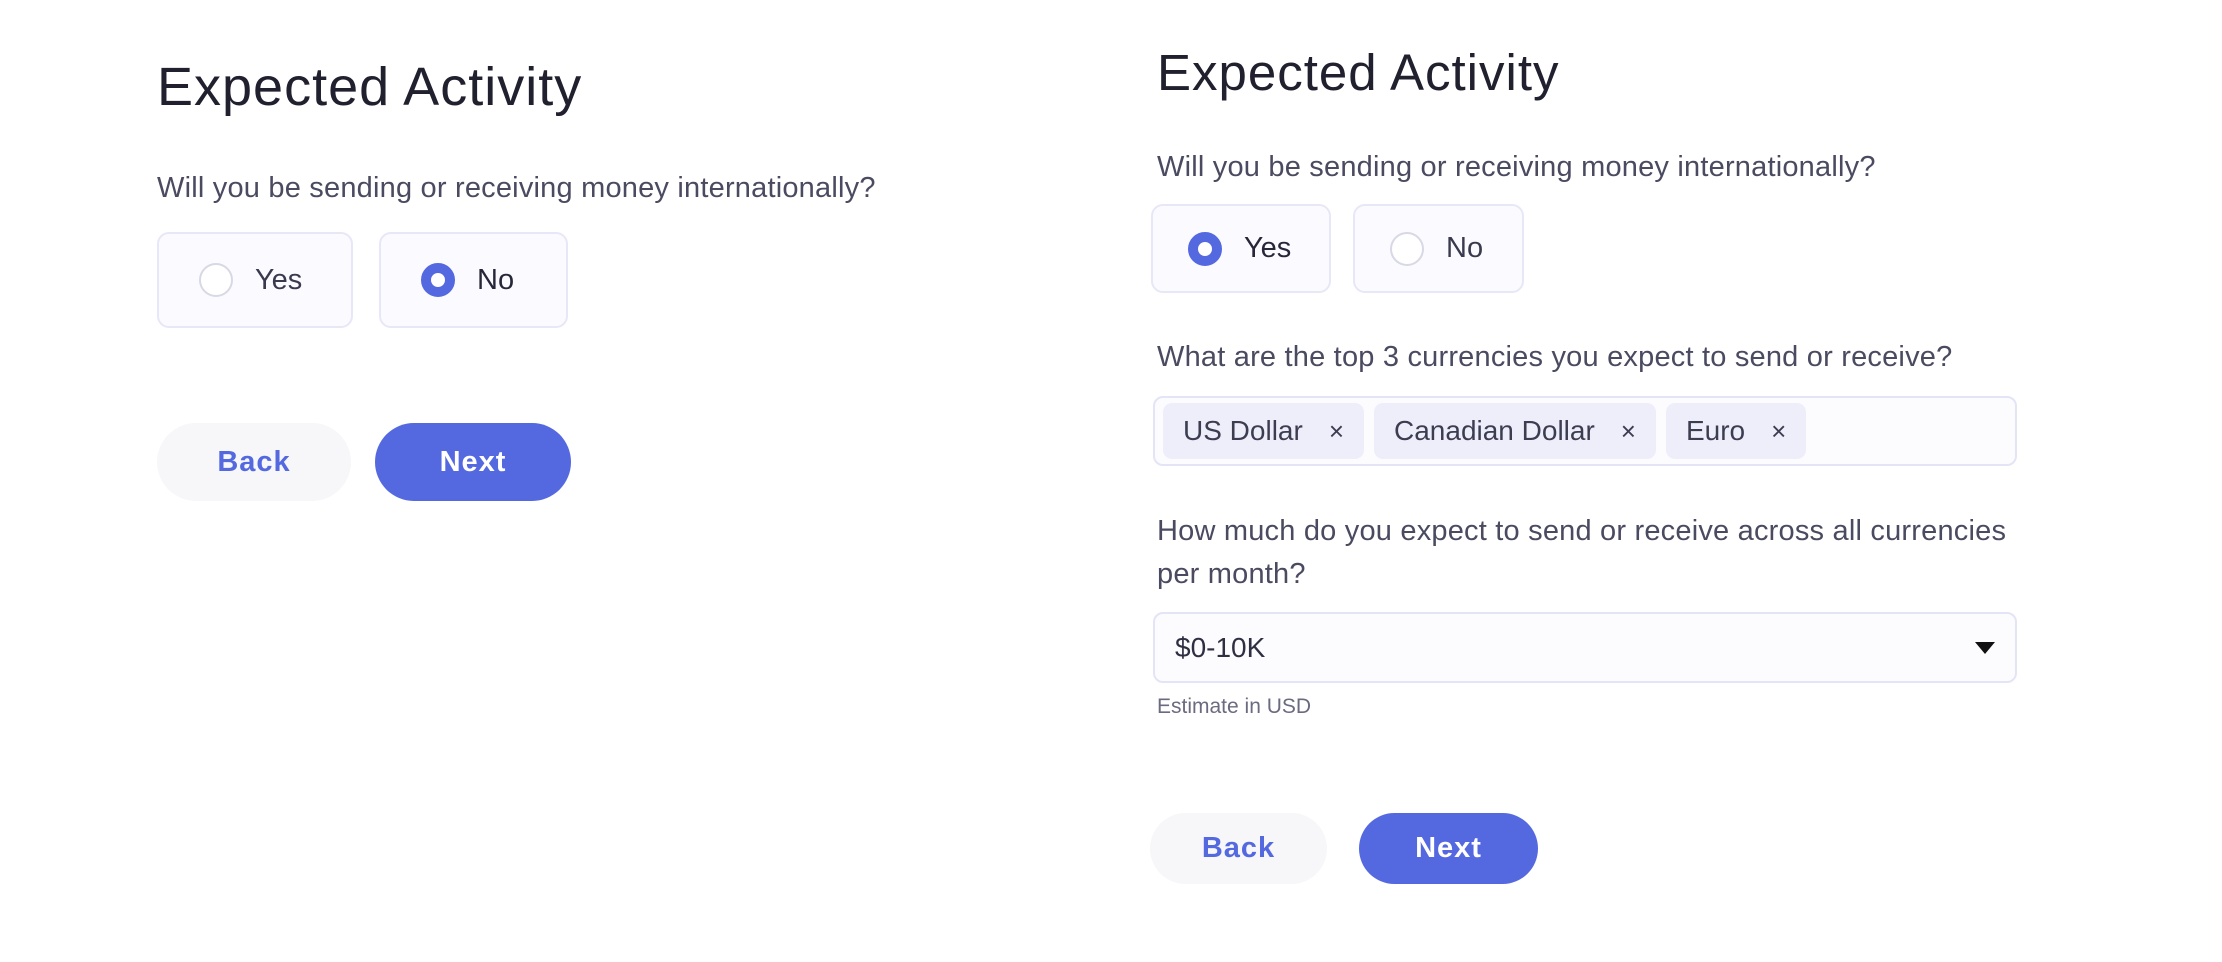  What do you see at coordinates (1715, 430) in the screenshot?
I see `chip-label: Euro` at bounding box center [1715, 430].